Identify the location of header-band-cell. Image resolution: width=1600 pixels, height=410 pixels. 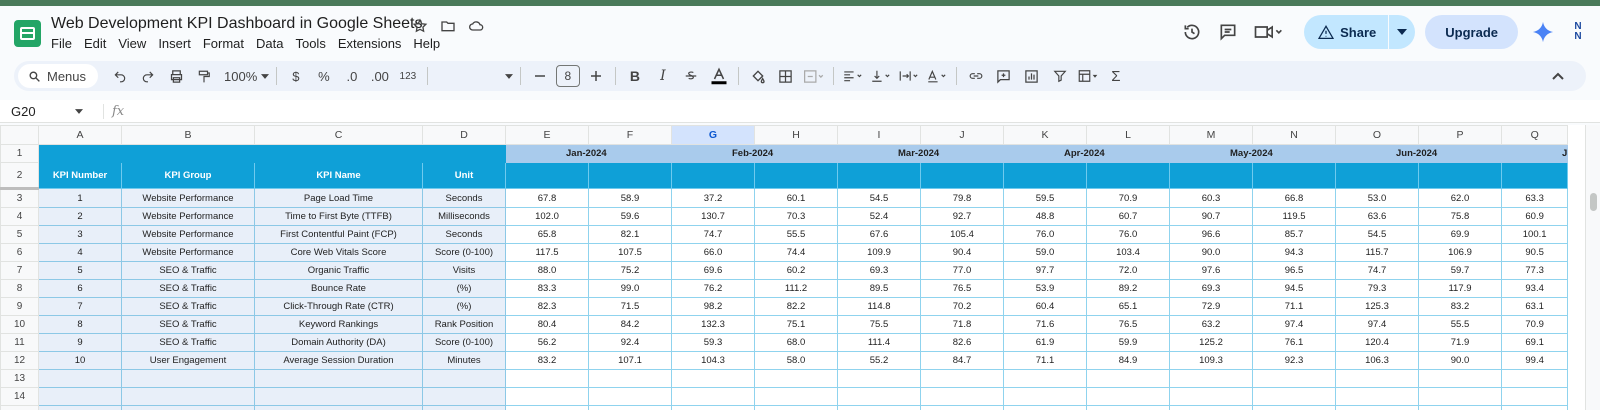
(272, 153).